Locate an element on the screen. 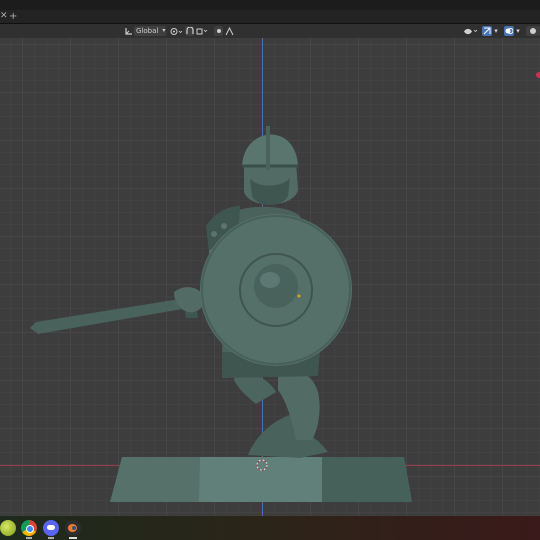 This screenshot has height=540, width=540. discord-icon is located at coordinates (51, 528).